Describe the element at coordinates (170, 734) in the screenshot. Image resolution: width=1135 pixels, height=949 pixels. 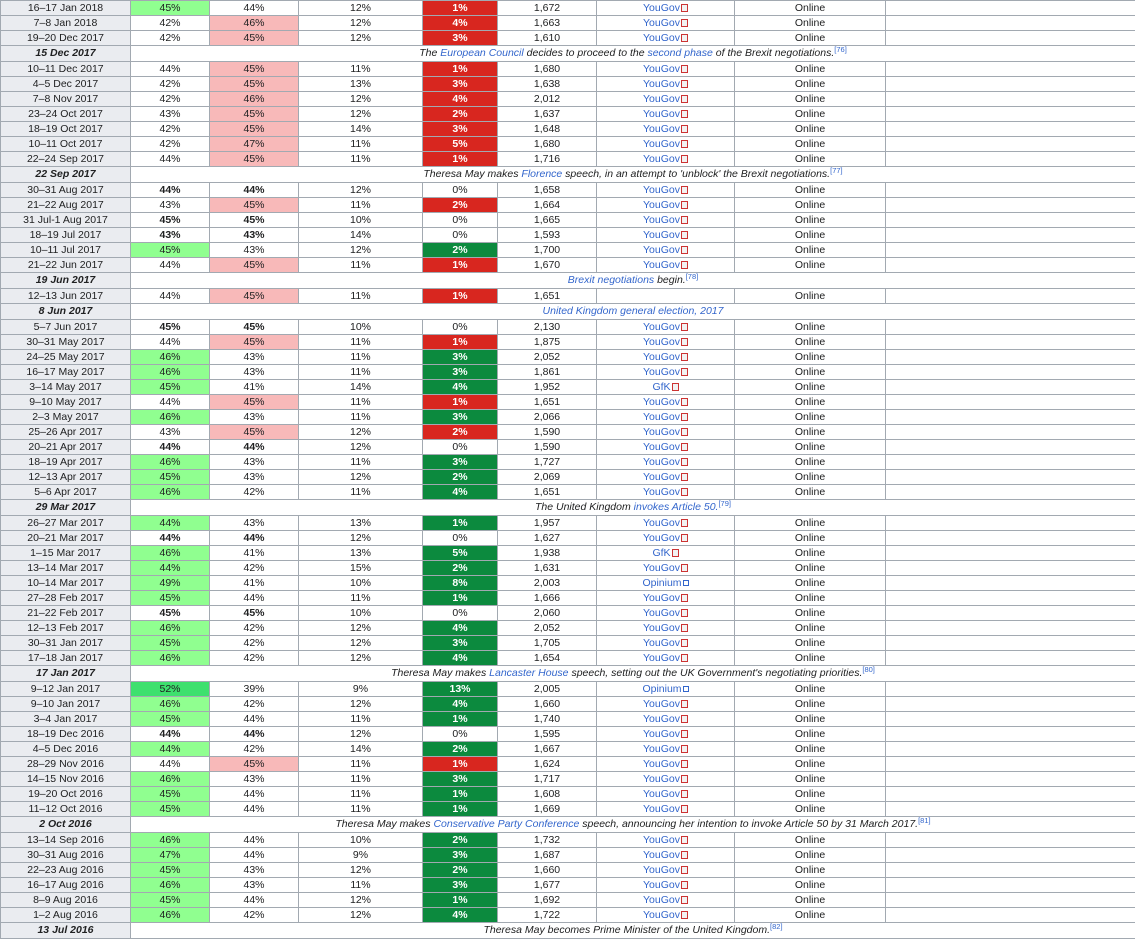
I see `leave-share: 44%` at that location.